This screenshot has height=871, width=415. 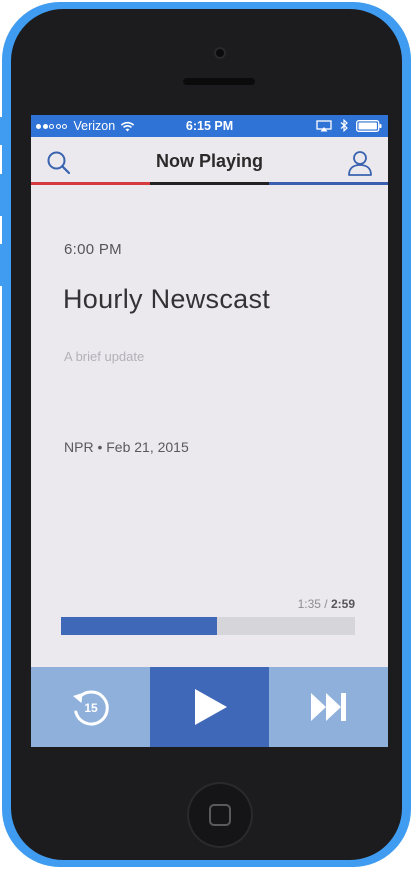 I want to click on progress-bar, so click(x=208, y=626).